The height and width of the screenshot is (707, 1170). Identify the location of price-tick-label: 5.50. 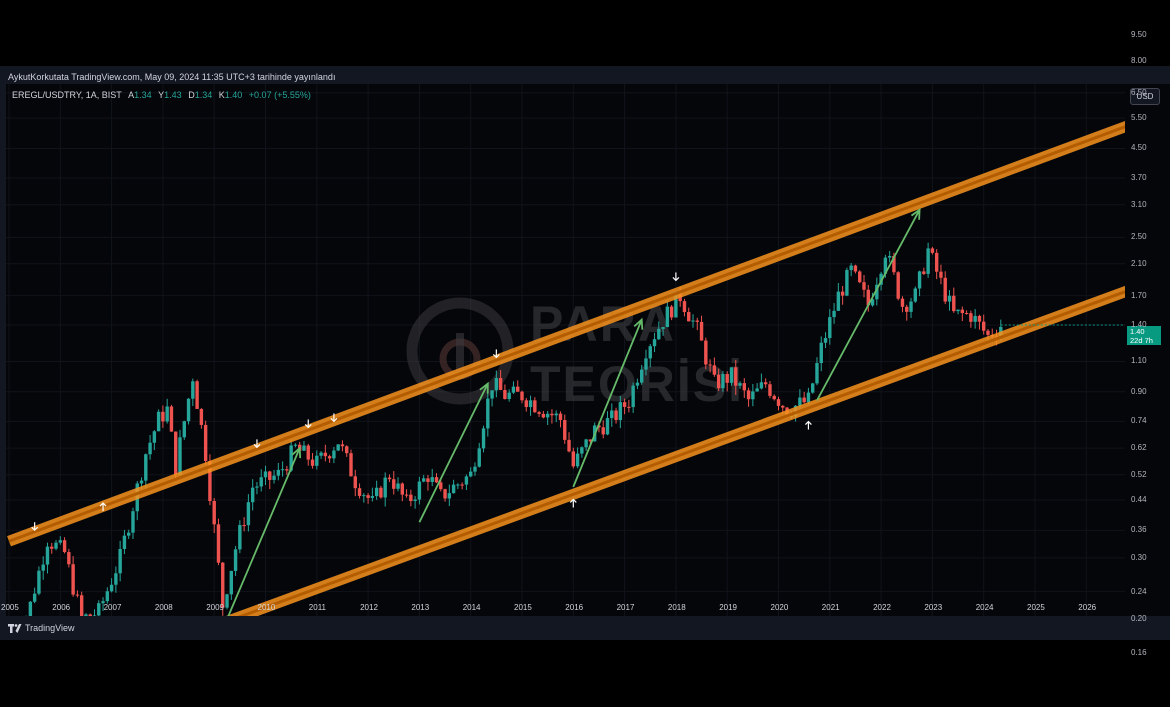
(1139, 118).